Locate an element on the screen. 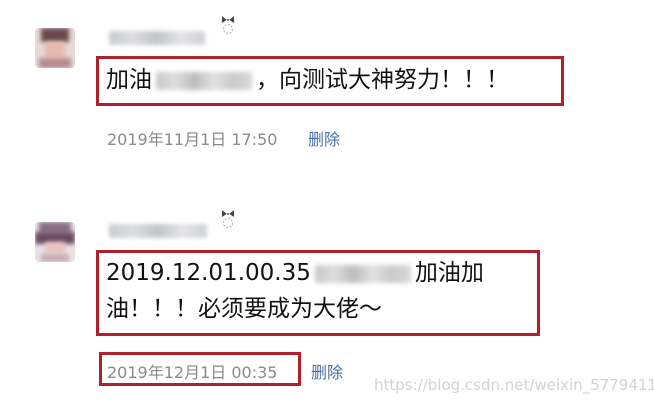 Image resolution: width=654 pixels, height=403 pixels. comment-timestamp: 2019年12月1日 00:35 is located at coordinates (192, 372).